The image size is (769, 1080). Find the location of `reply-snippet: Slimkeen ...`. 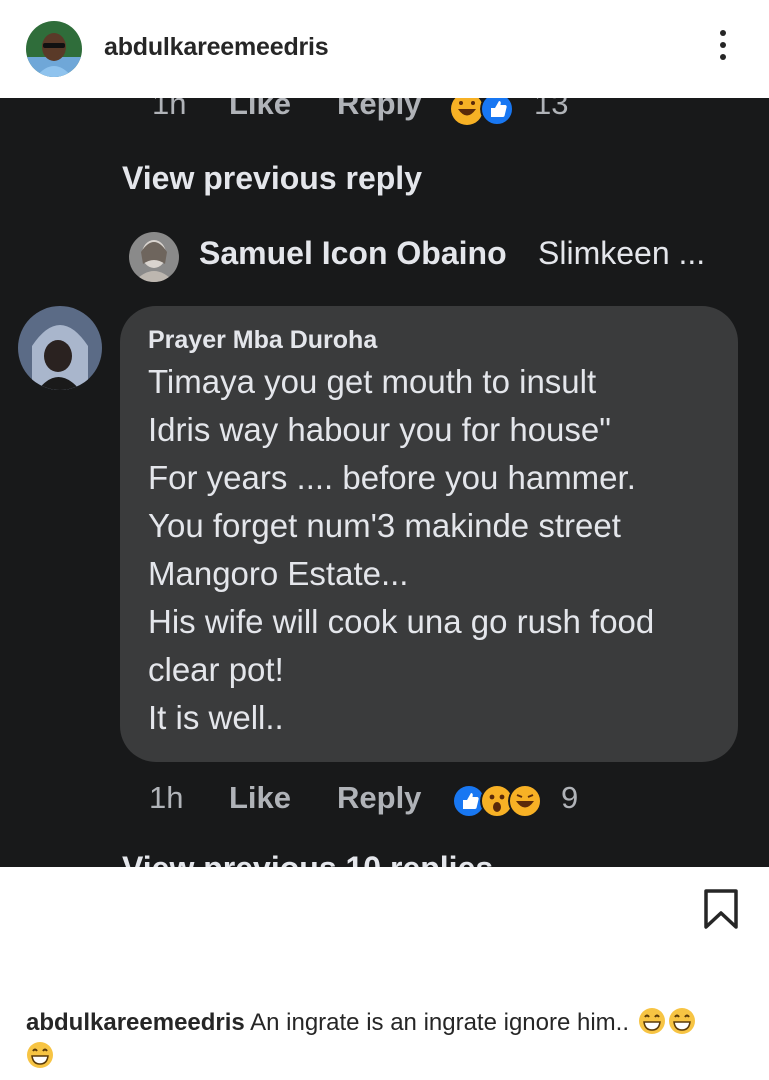

reply-snippet: Slimkeen ... is located at coordinates (622, 253).